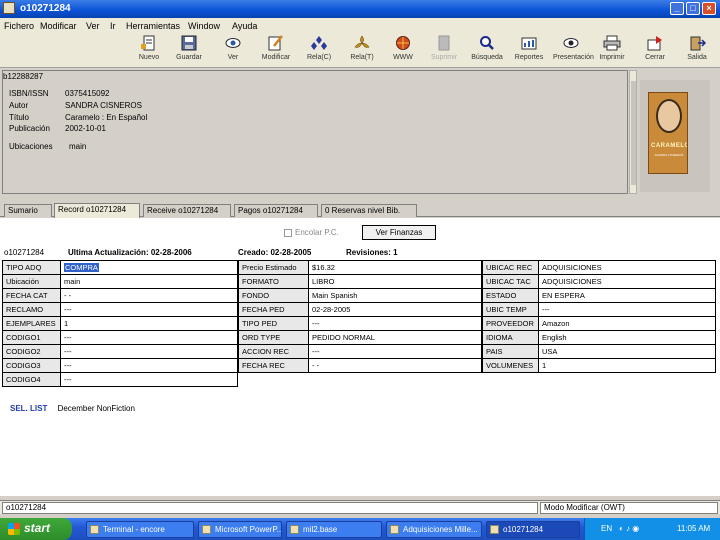  I want to click on menu-modificar: Modificar, so click(58, 26).